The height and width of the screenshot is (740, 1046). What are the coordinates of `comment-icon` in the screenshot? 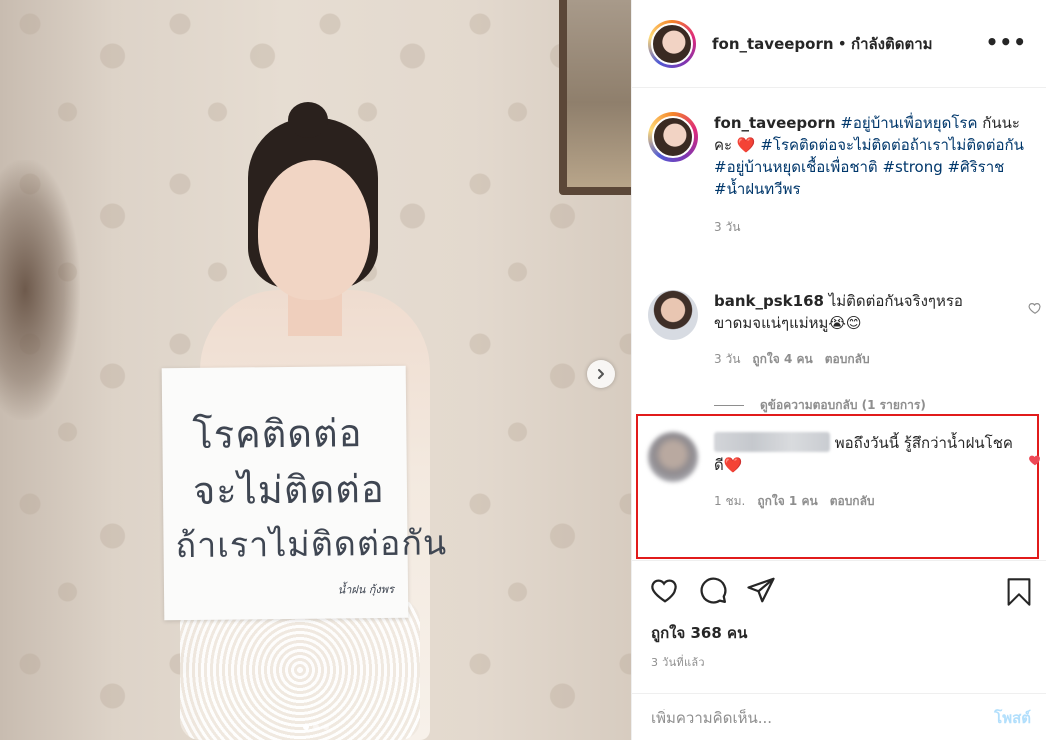 It's located at (713, 590).